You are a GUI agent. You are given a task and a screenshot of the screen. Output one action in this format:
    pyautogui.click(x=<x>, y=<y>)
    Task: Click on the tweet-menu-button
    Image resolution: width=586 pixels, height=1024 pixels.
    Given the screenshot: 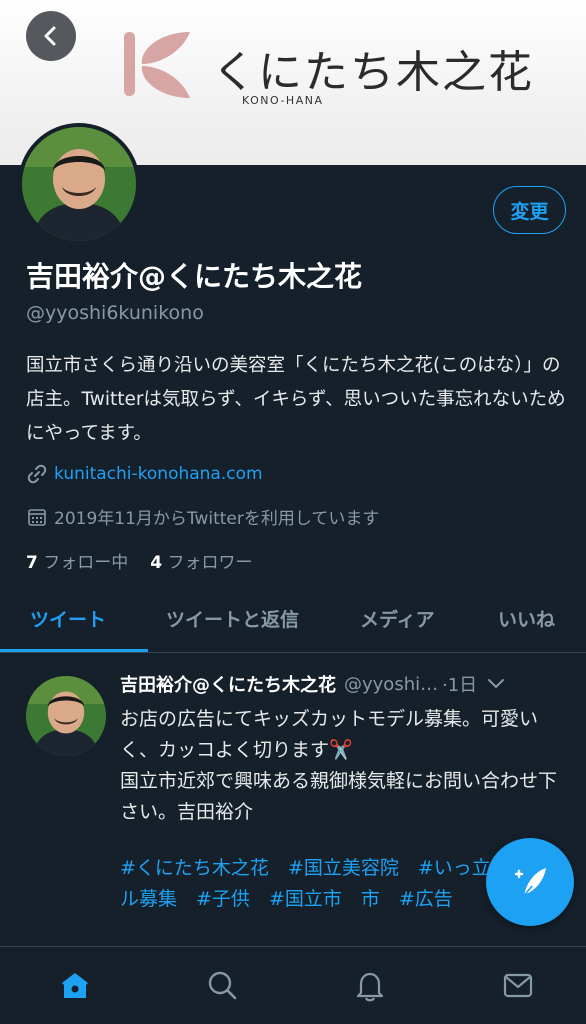 What is the action you would take?
    pyautogui.click(x=496, y=684)
    